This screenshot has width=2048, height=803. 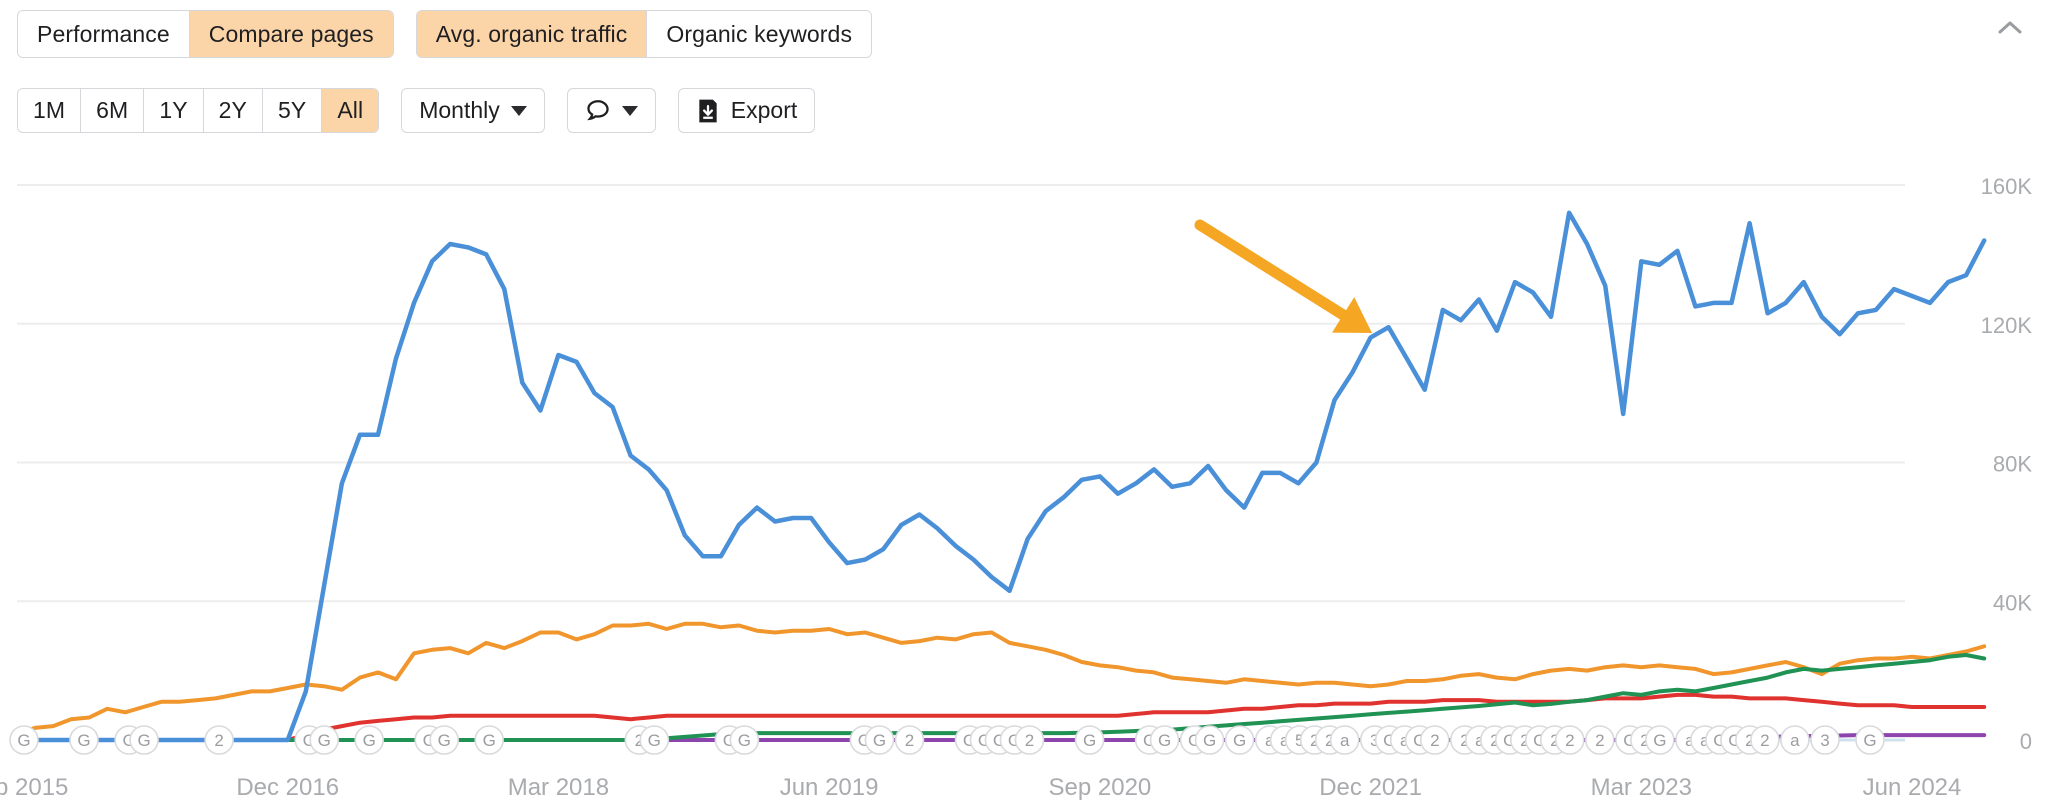 What do you see at coordinates (2007, 325) in the screenshot?
I see `y-axis-label: 120K` at bounding box center [2007, 325].